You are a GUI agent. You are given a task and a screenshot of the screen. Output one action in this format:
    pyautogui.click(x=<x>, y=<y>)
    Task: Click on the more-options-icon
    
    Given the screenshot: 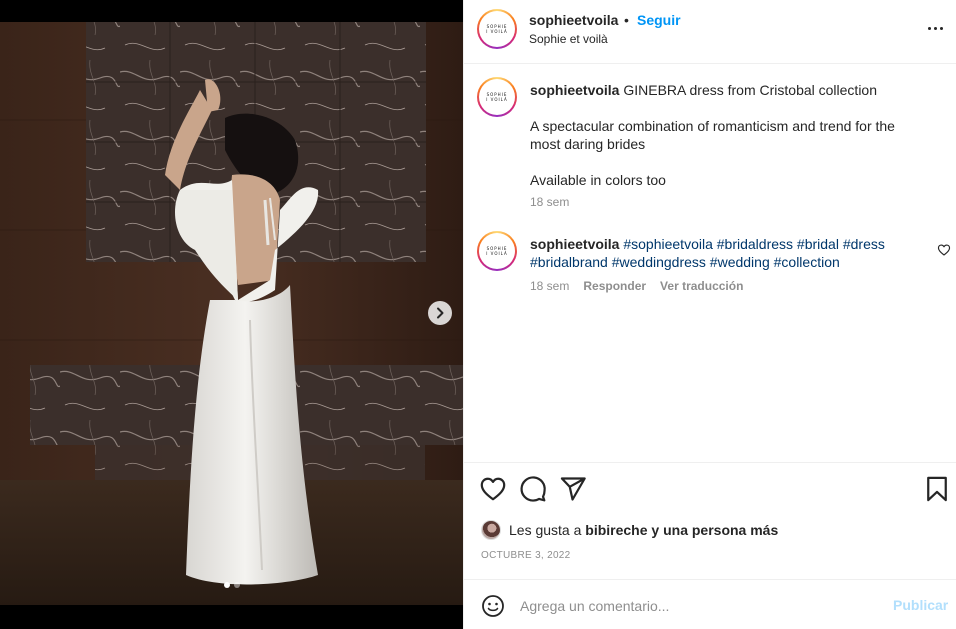 What is the action you would take?
    pyautogui.click(x=935, y=28)
    